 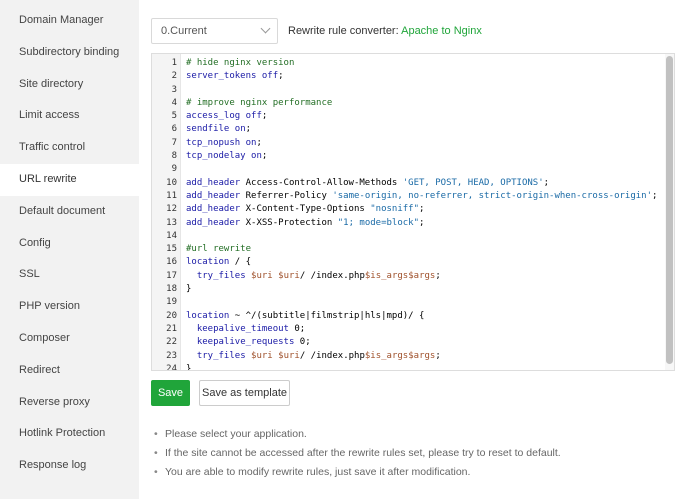 What do you see at coordinates (408, 156) in the screenshot?
I see `code-line: 8 tcp_nodelay on;` at bounding box center [408, 156].